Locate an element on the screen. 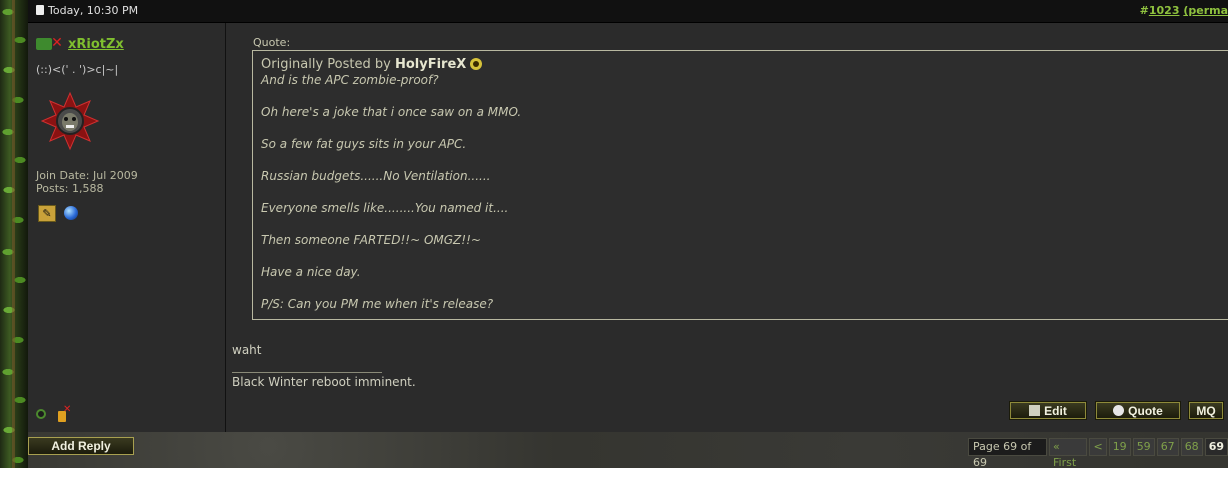 The width and height of the screenshot is (1228, 478). quote-line: So a few fat guys sits in your APC. is located at coordinates (364, 144).